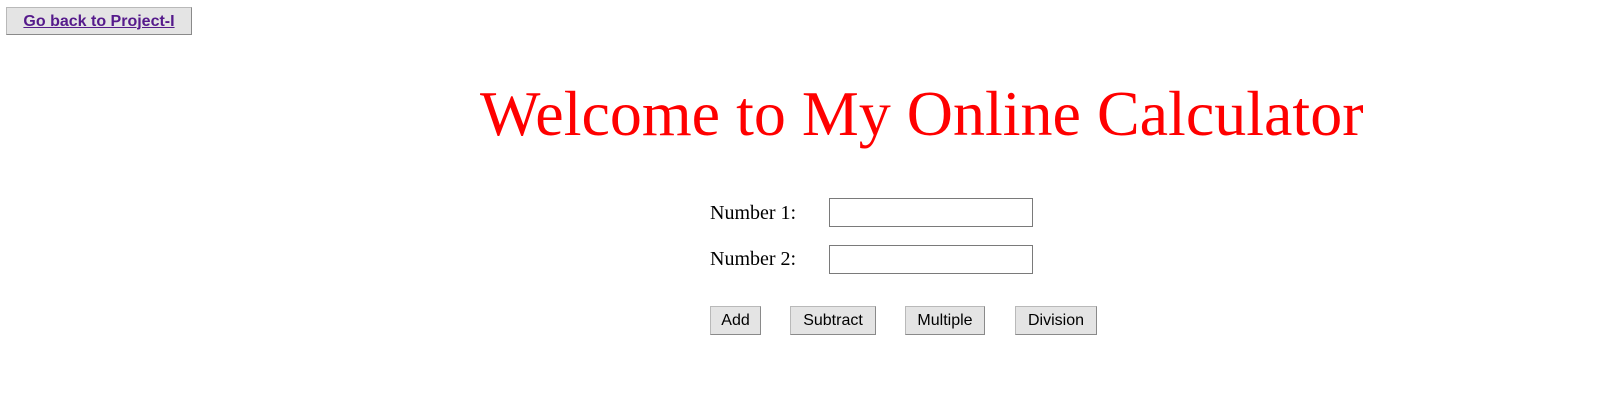  What do you see at coordinates (931, 212) in the screenshot?
I see `number1-input` at bounding box center [931, 212].